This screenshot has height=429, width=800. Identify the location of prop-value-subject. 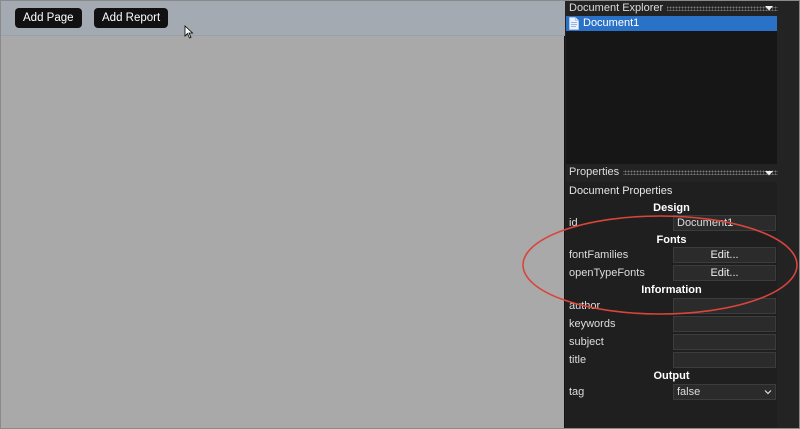
(724, 342).